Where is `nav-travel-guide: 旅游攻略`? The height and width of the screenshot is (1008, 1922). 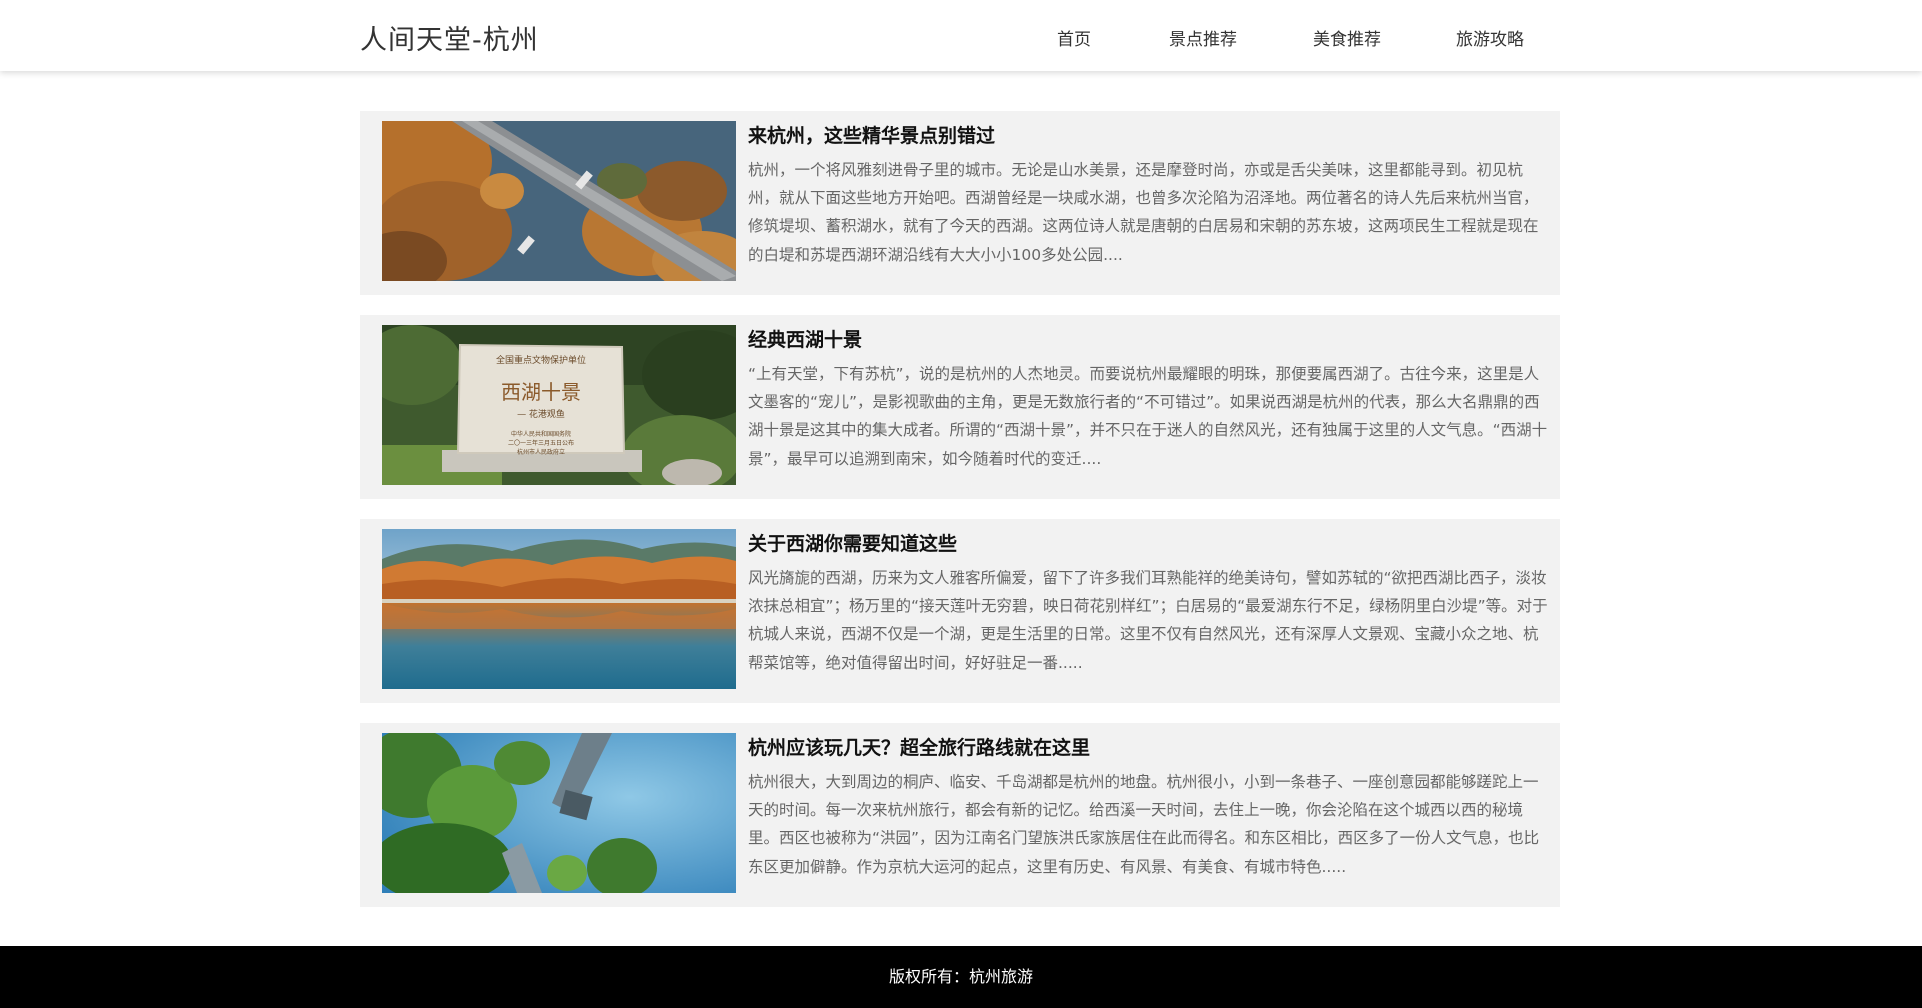
nav-travel-guide: 旅游攻略 is located at coordinates (1490, 37).